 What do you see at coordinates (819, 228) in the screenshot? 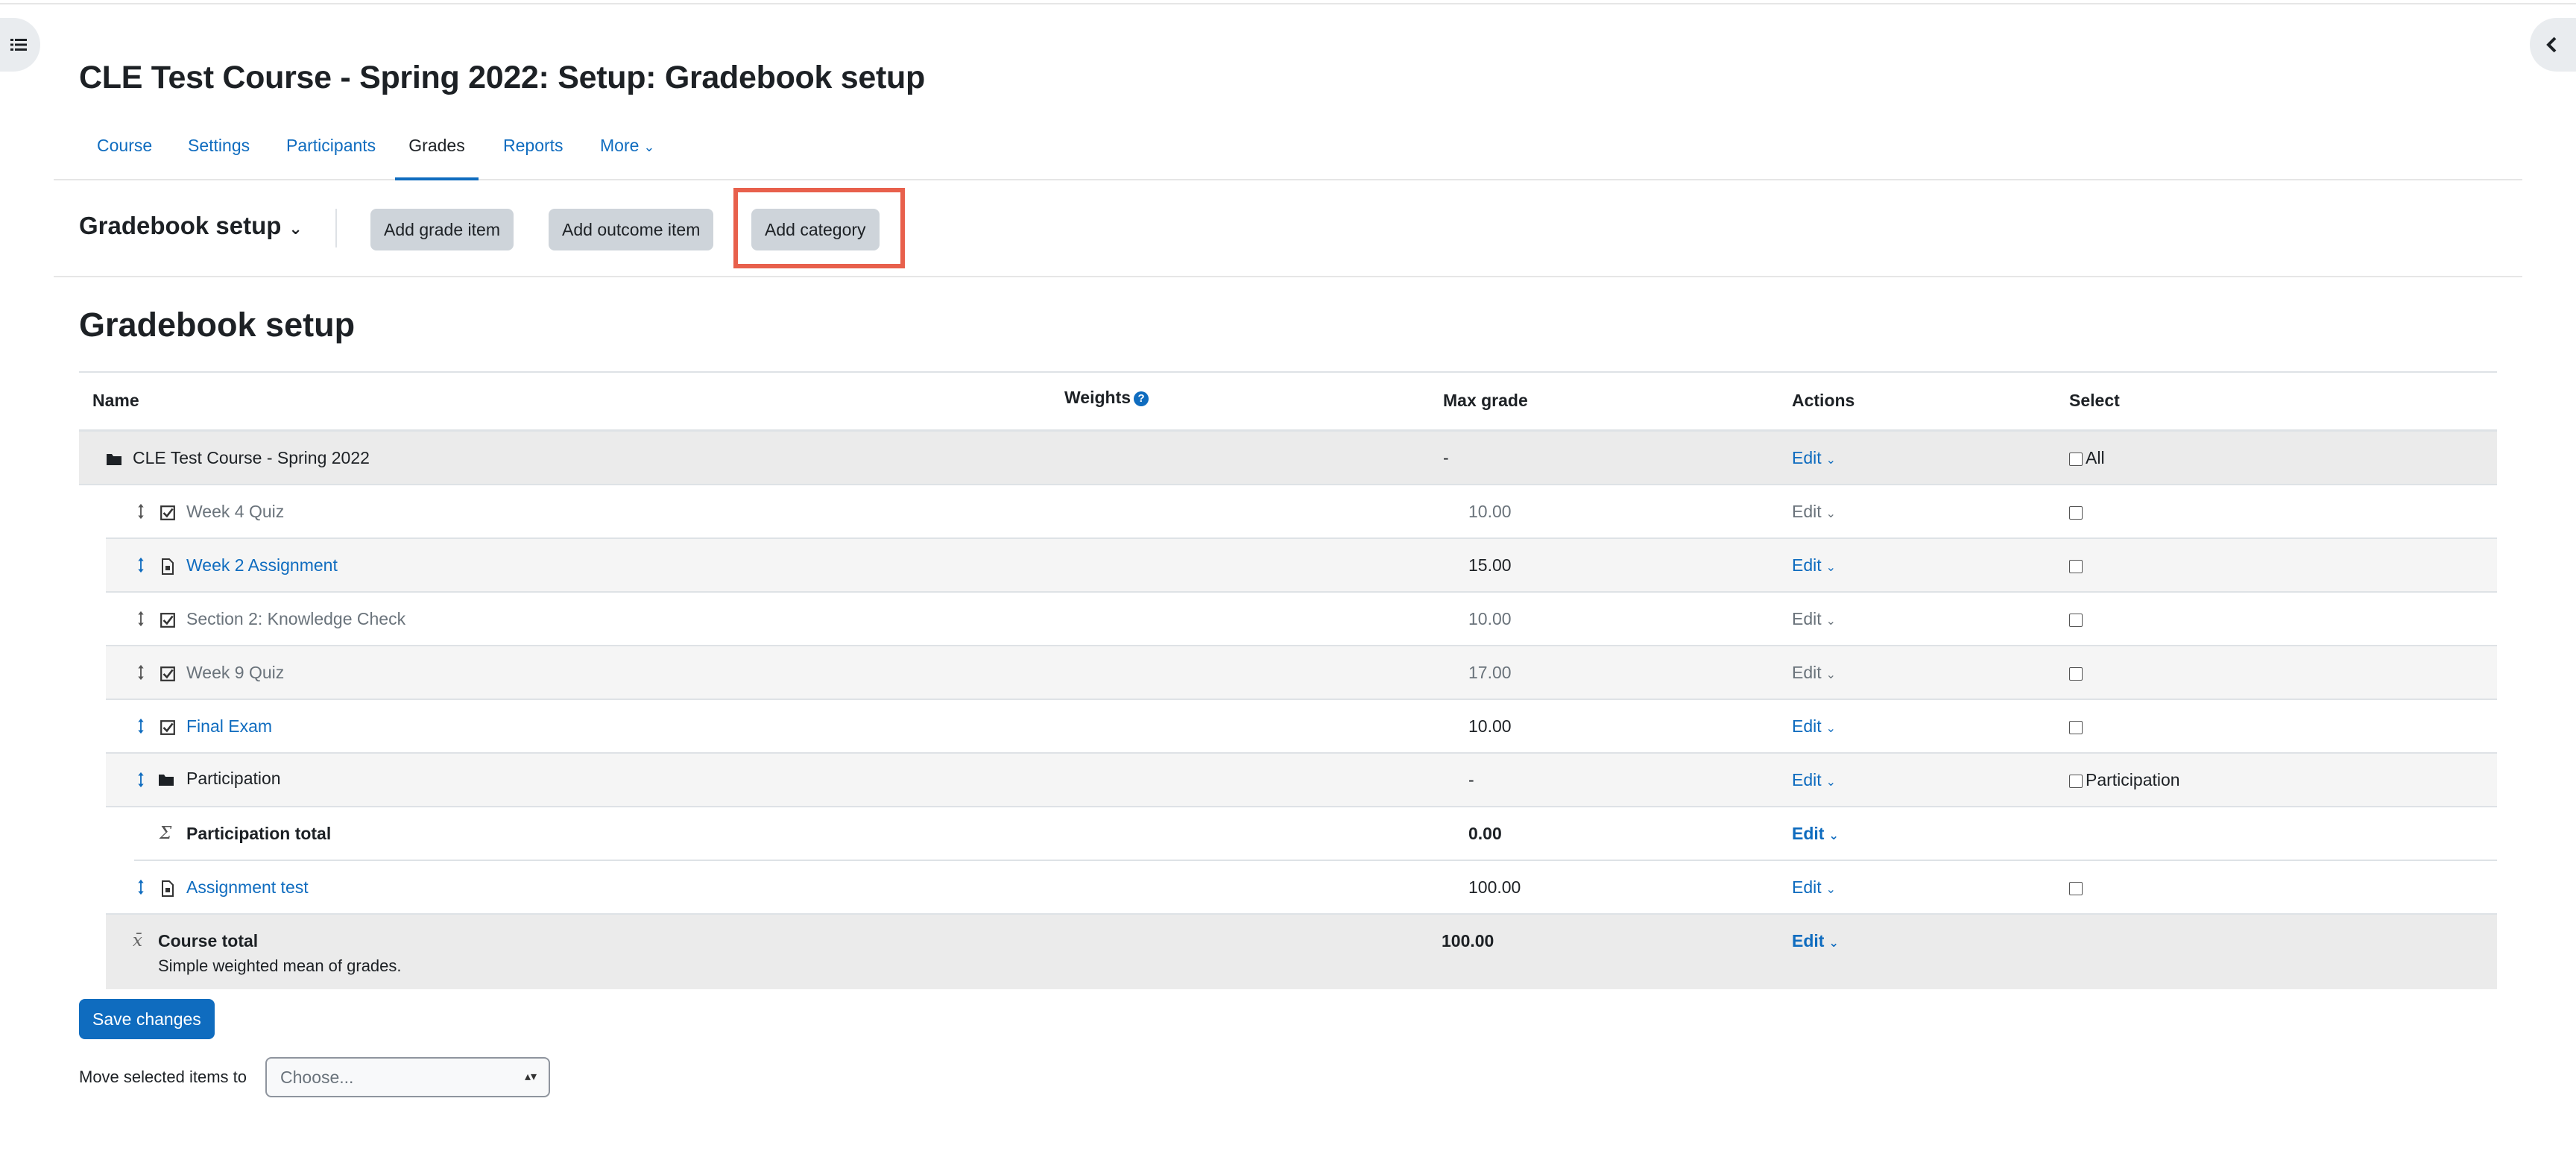
I see `highlight-box` at bounding box center [819, 228].